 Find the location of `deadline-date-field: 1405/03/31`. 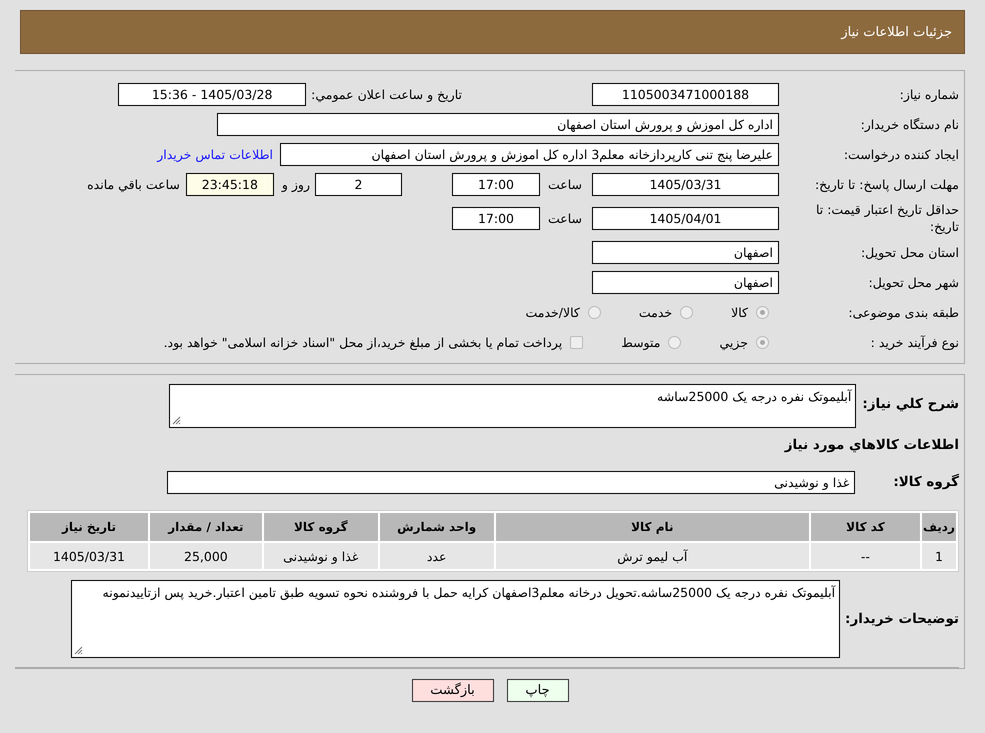

deadline-date-field: 1405/03/31 is located at coordinates (685, 184).